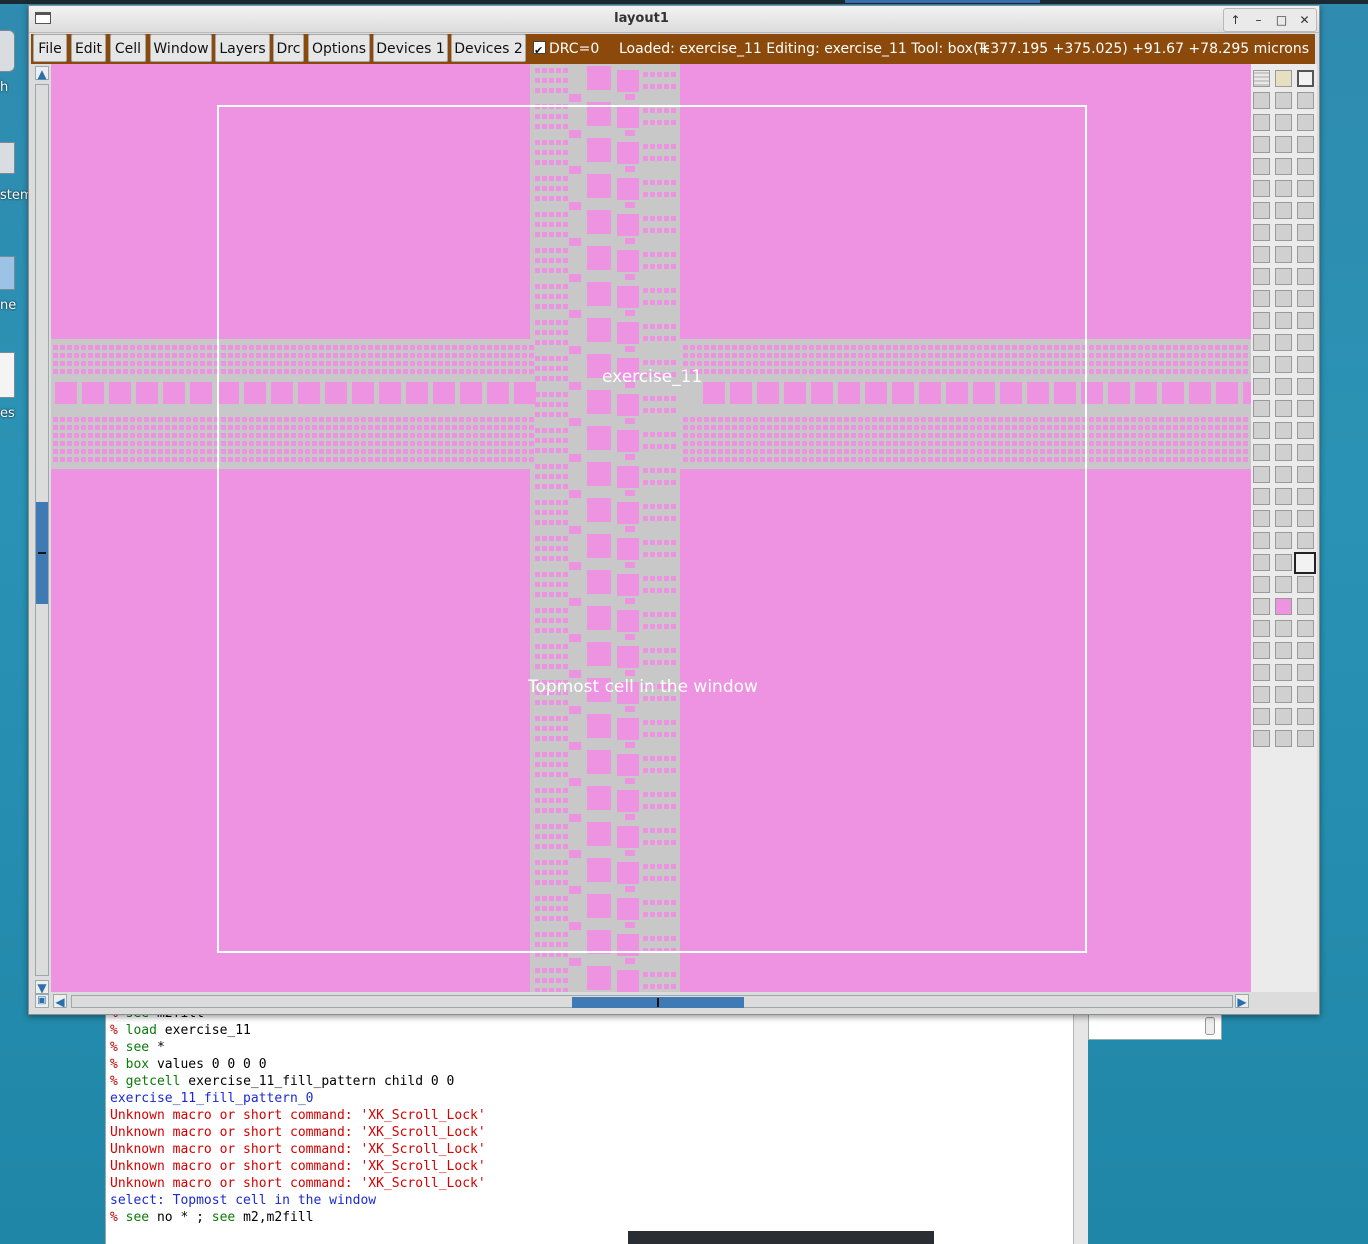 The image size is (1368, 1244). Describe the element at coordinates (1305, 563) in the screenshot. I see `layer-swatch-selected` at that location.